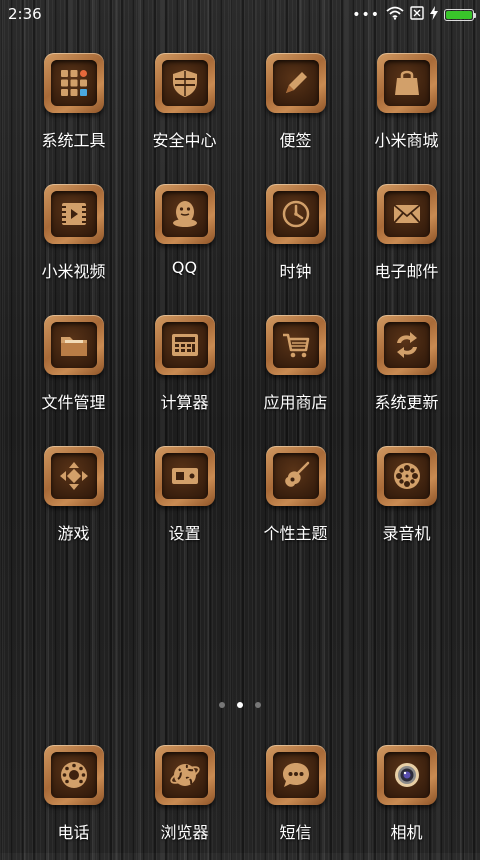 The height and width of the screenshot is (860, 480). I want to click on app-label: 计算器, so click(184, 402).